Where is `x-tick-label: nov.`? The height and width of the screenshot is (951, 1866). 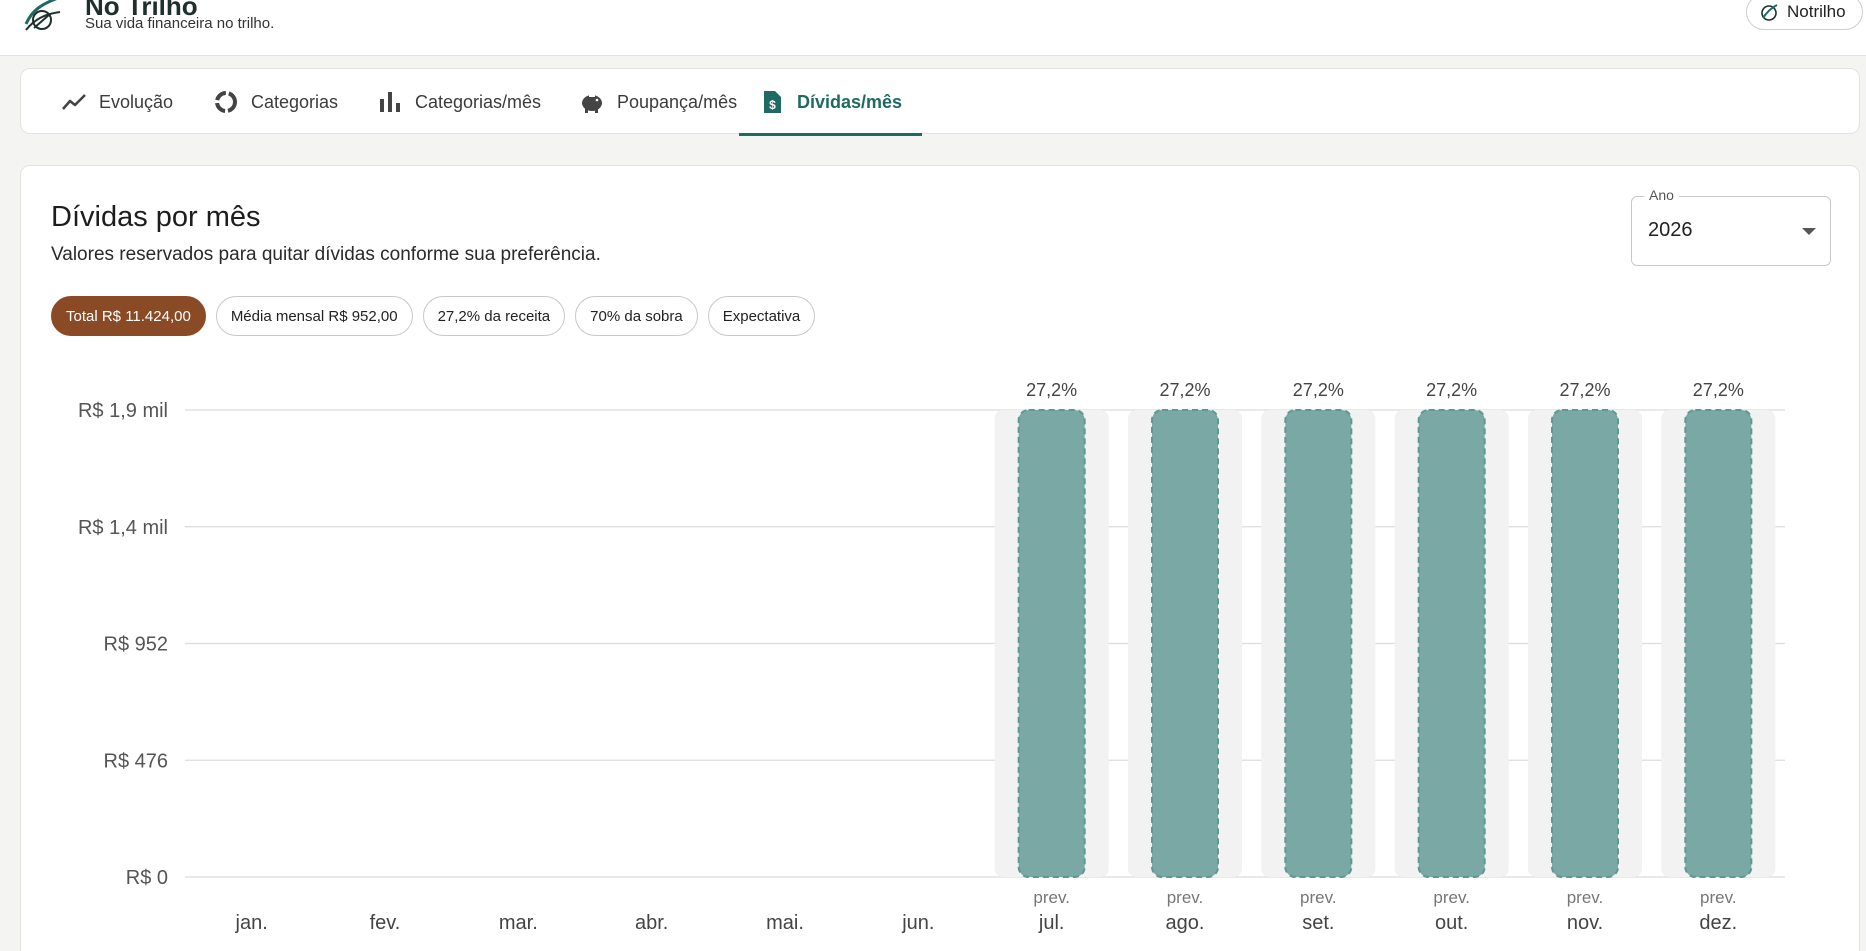
x-tick-label: nov. is located at coordinates (1585, 923).